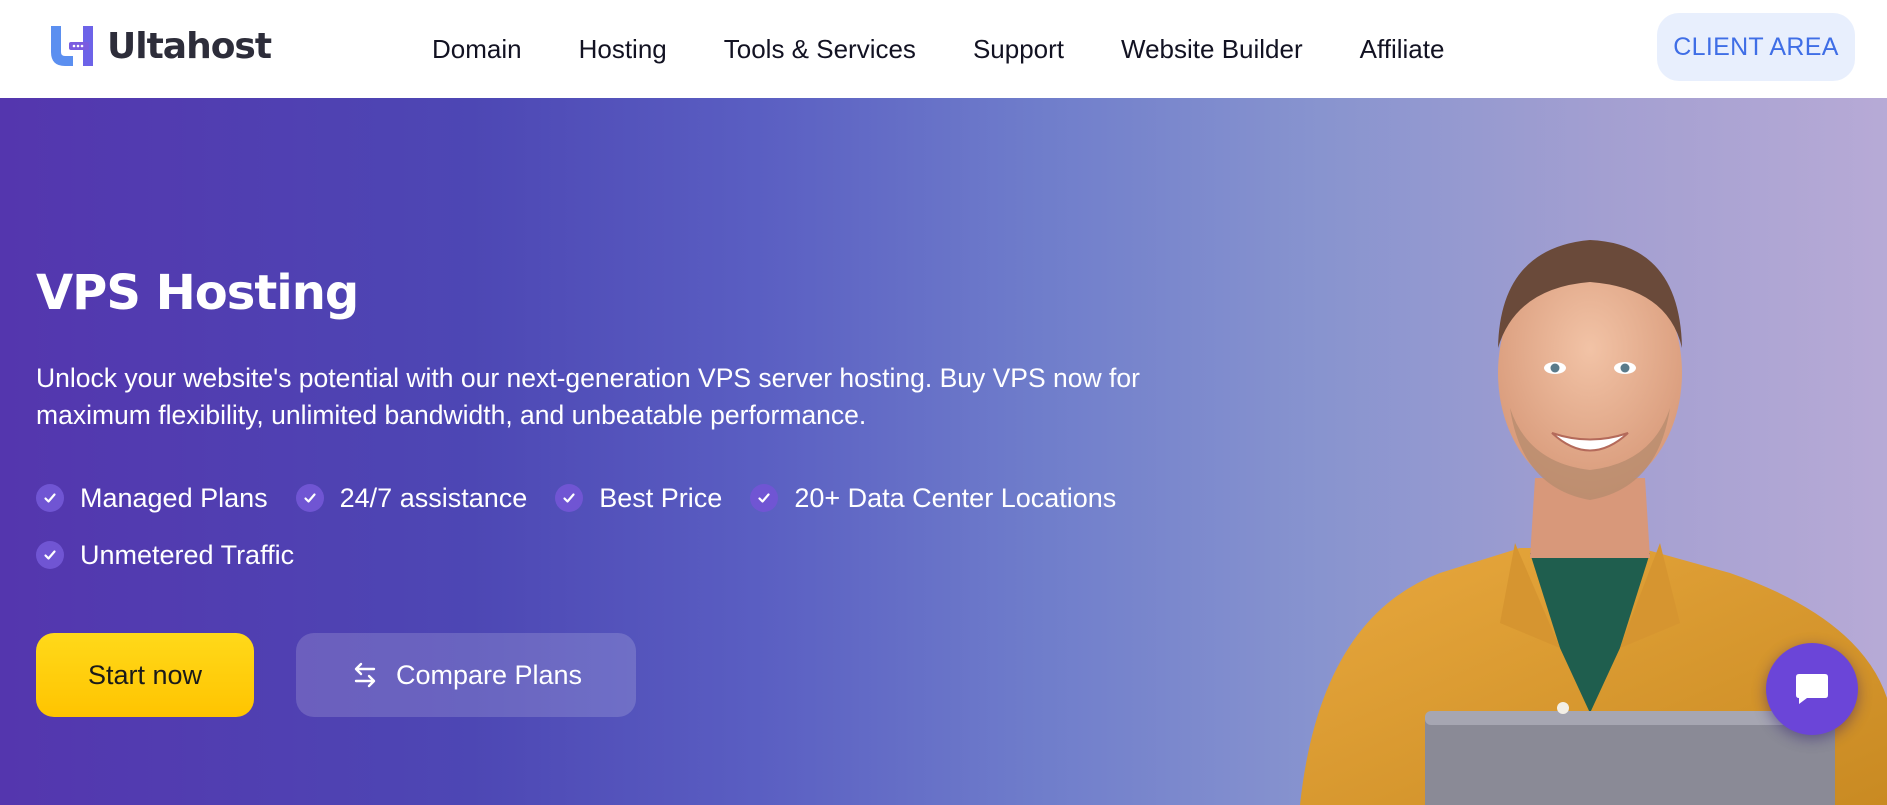 The width and height of the screenshot is (1887, 805). I want to click on feature-item: 24/7 assistance, so click(411, 498).